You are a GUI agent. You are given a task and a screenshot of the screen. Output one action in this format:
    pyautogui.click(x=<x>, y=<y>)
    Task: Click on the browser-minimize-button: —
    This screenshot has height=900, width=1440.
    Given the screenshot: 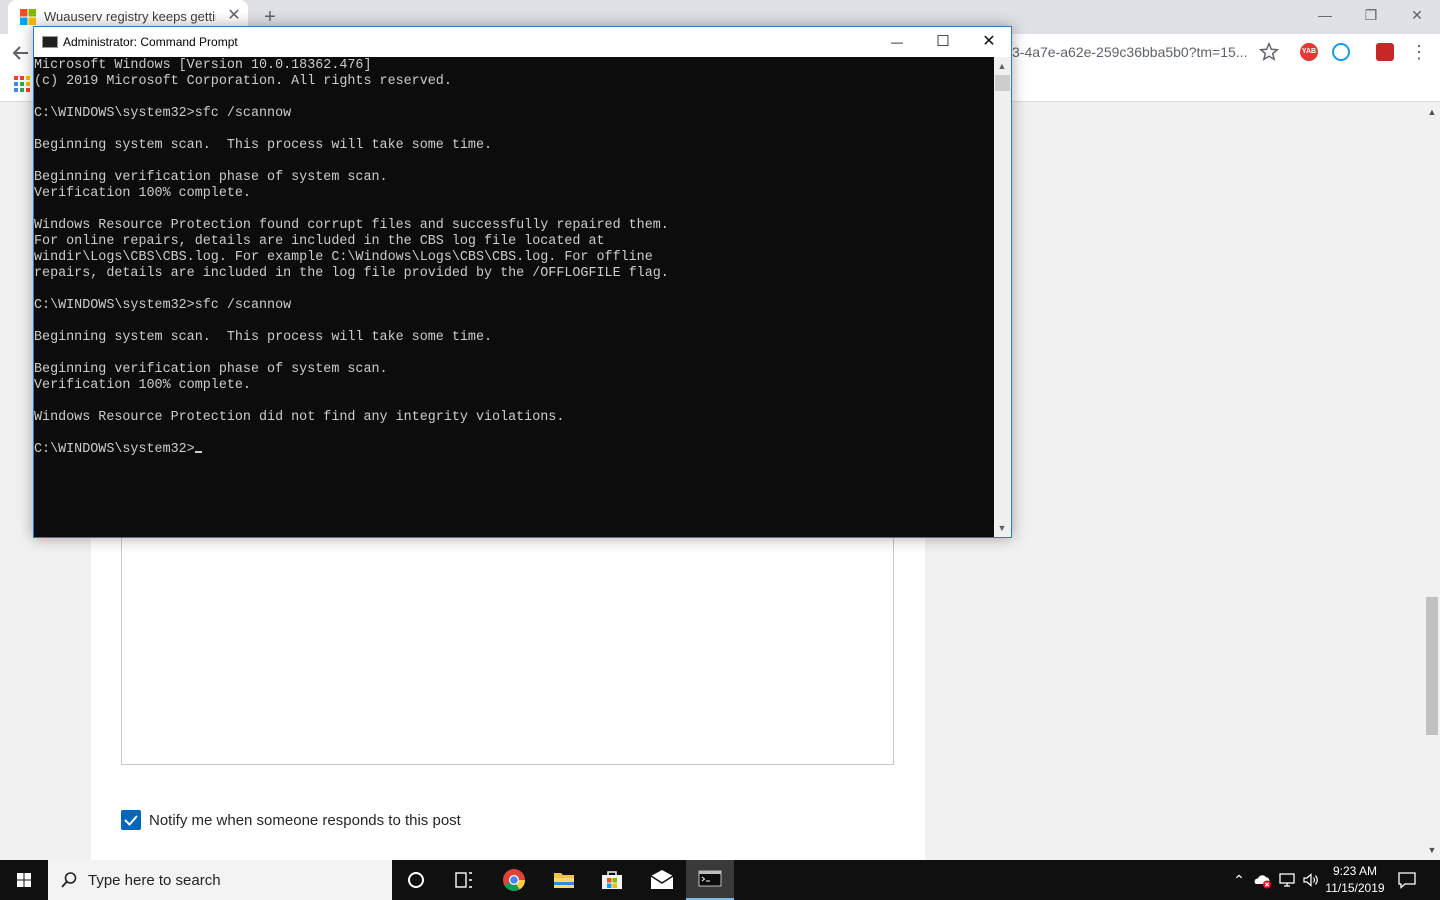 What is the action you would take?
    pyautogui.click(x=1325, y=15)
    